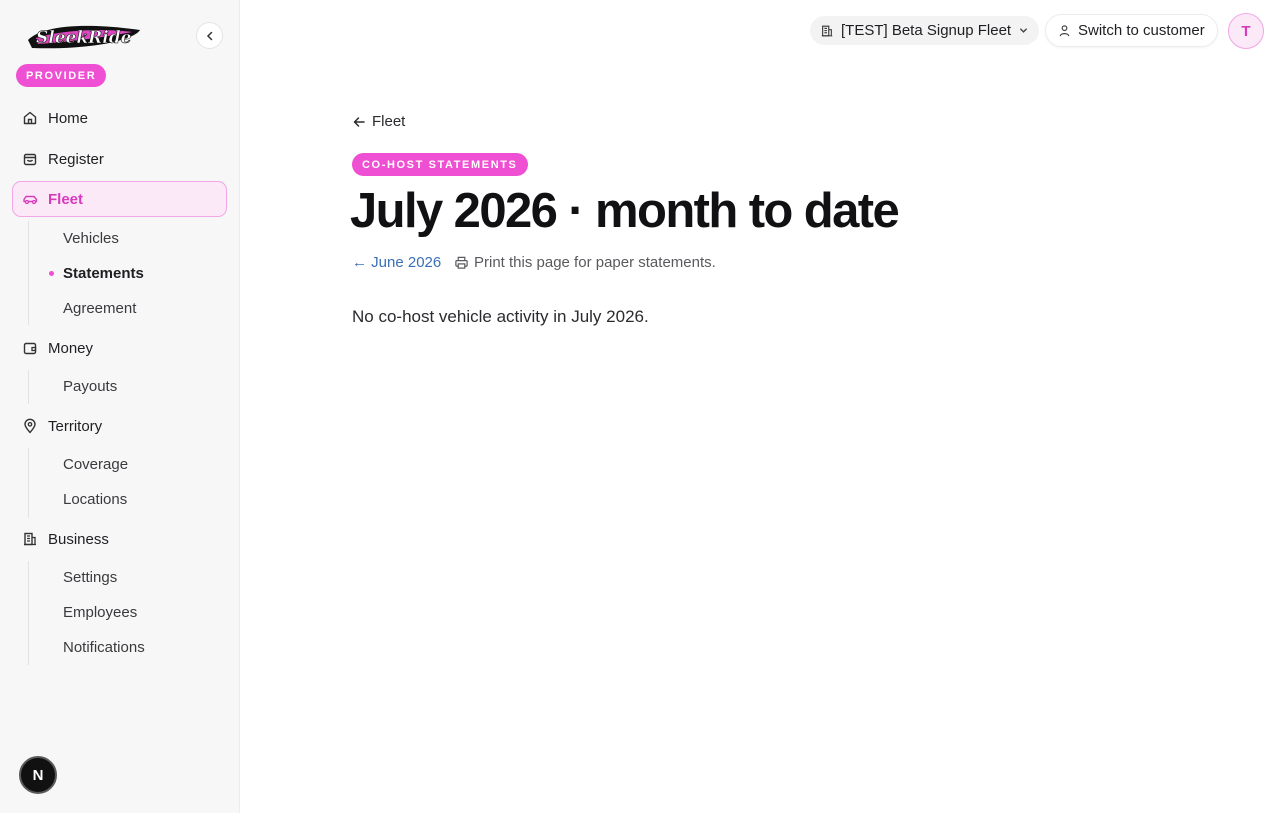 This screenshot has height=813, width=1280. Describe the element at coordinates (119, 348) in the screenshot. I see `sidebar-item-money: Money` at that location.